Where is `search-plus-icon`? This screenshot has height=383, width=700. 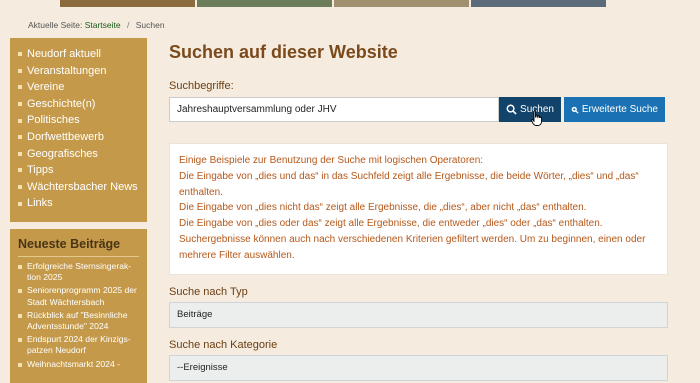
search-plus-icon is located at coordinates (575, 110).